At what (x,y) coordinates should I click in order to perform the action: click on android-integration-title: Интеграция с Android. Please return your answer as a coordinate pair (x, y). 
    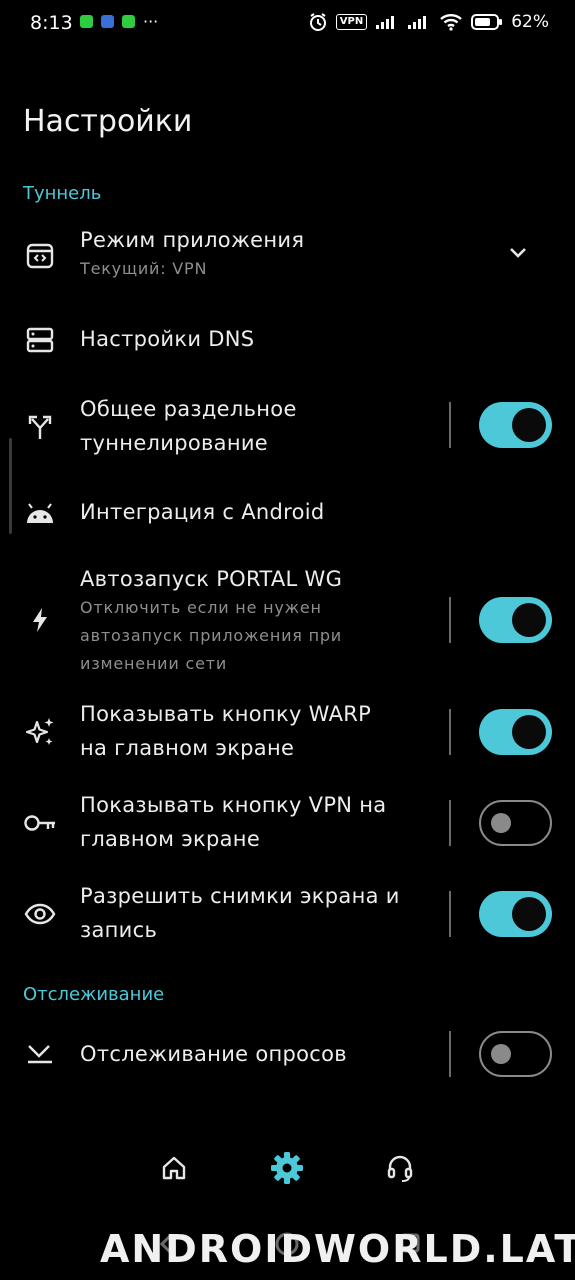
    Looking at the image, I should click on (202, 512).